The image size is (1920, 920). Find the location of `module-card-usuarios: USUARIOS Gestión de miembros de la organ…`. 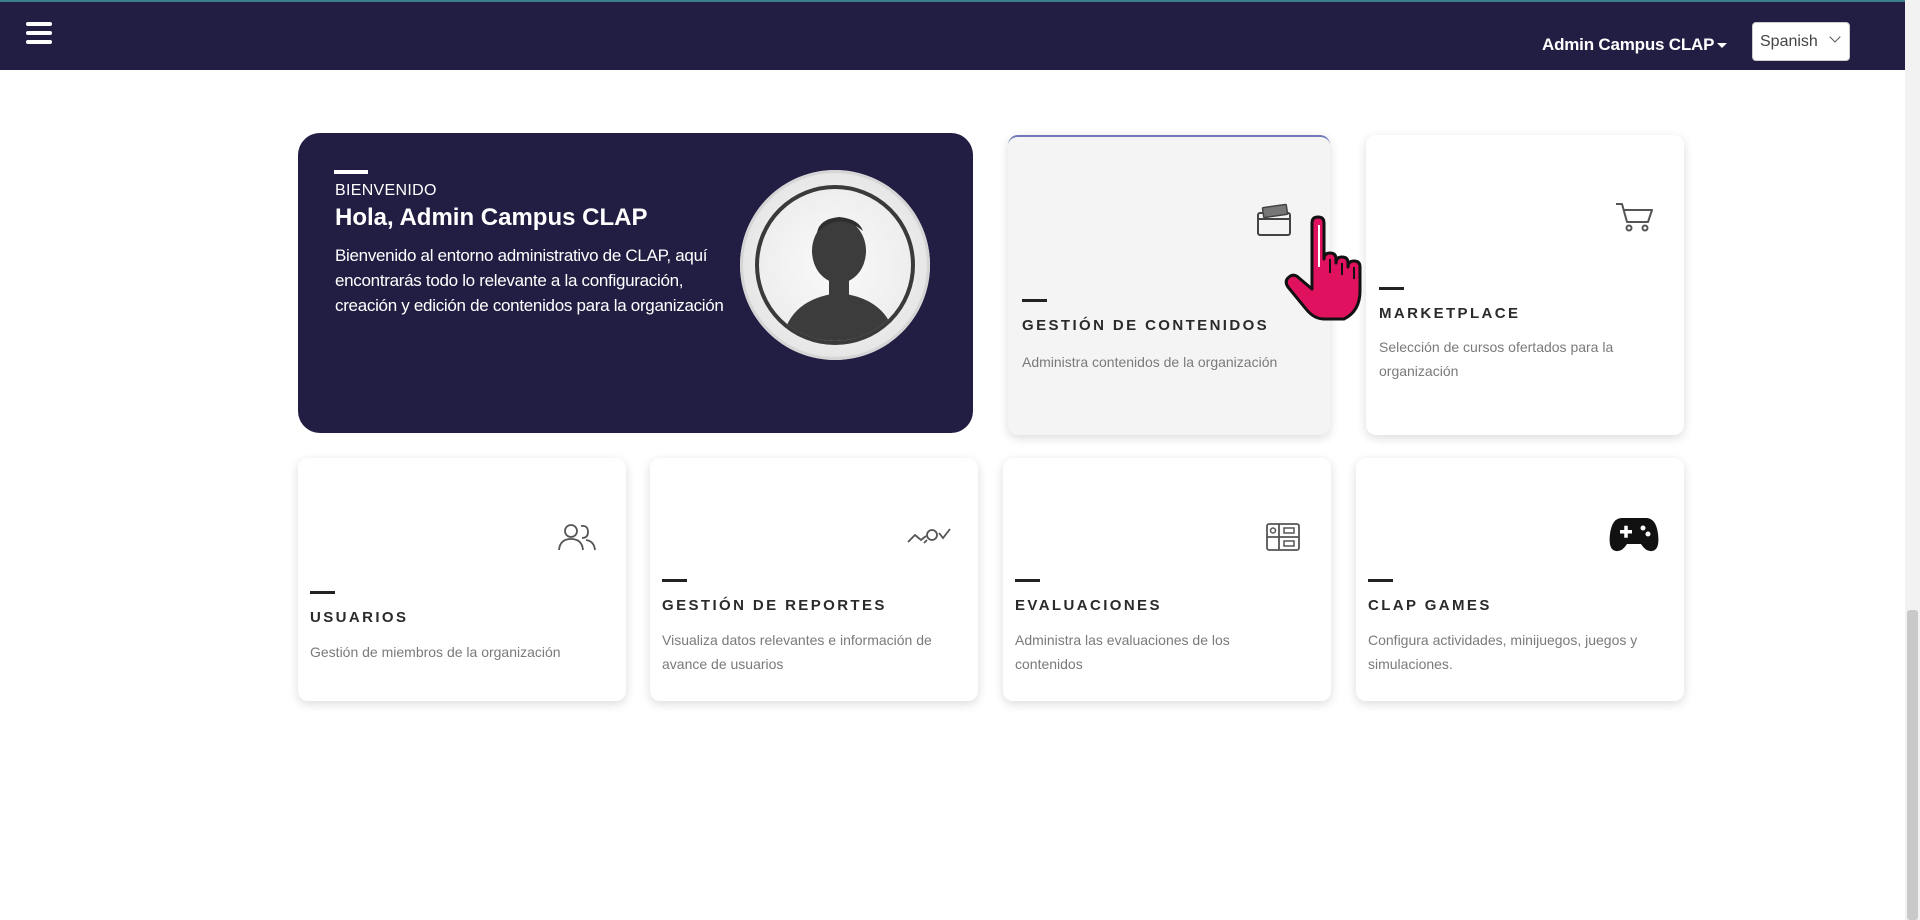

module-card-usuarios: USUARIOS Gestión de miembros de la organ… is located at coordinates (462, 579).